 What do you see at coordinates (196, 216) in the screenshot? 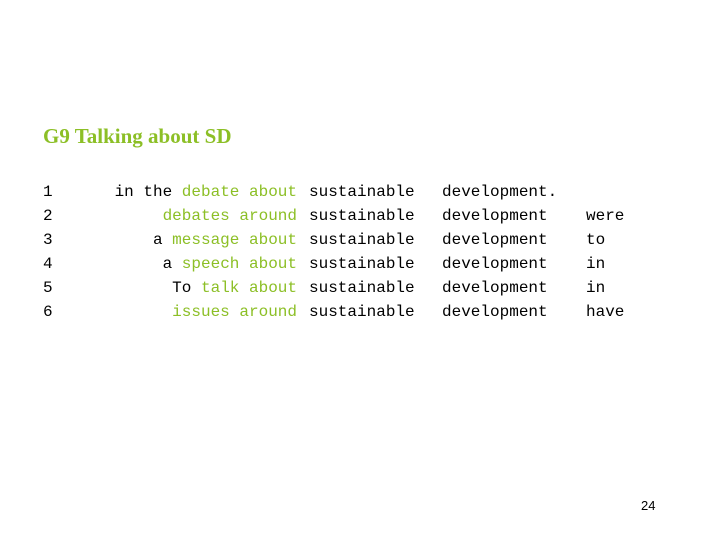
I see `highlighted-word: debates` at bounding box center [196, 216].